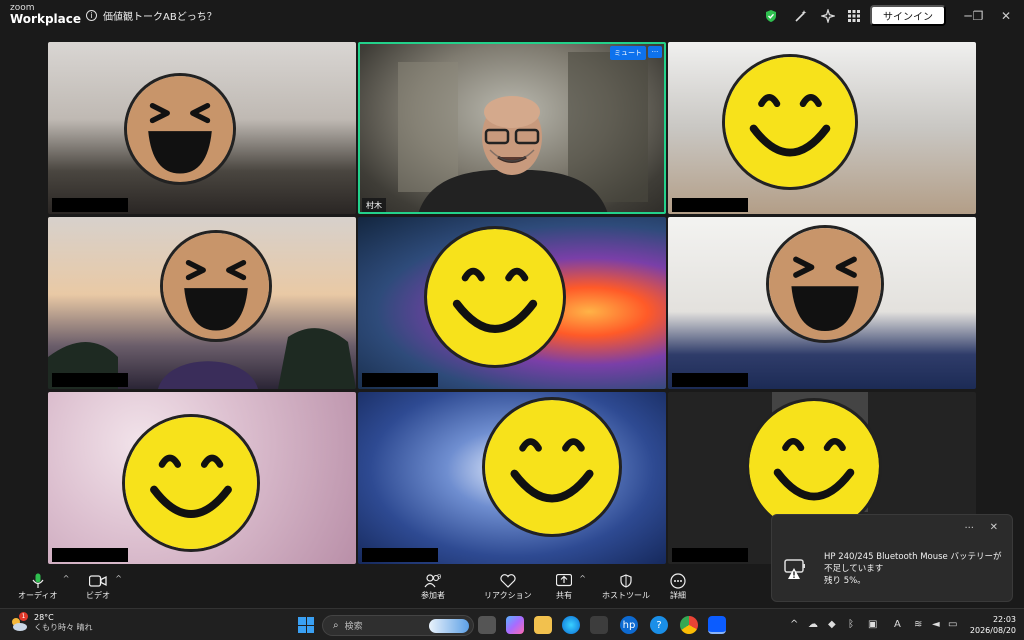 Image resolution: width=1024 pixels, height=640 pixels. I want to click on search-placeholder: 検索, so click(353, 627).